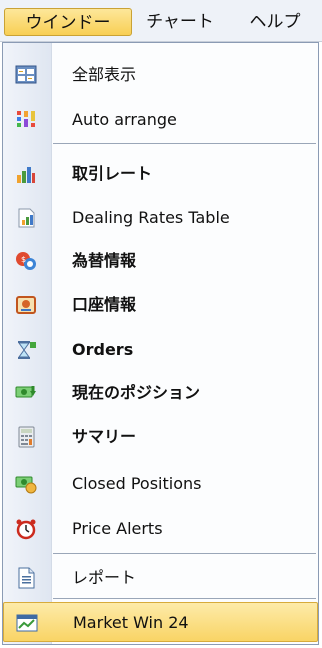  Describe the element at coordinates (26, 218) in the screenshot. I see `bar-chart-page-icon` at that location.